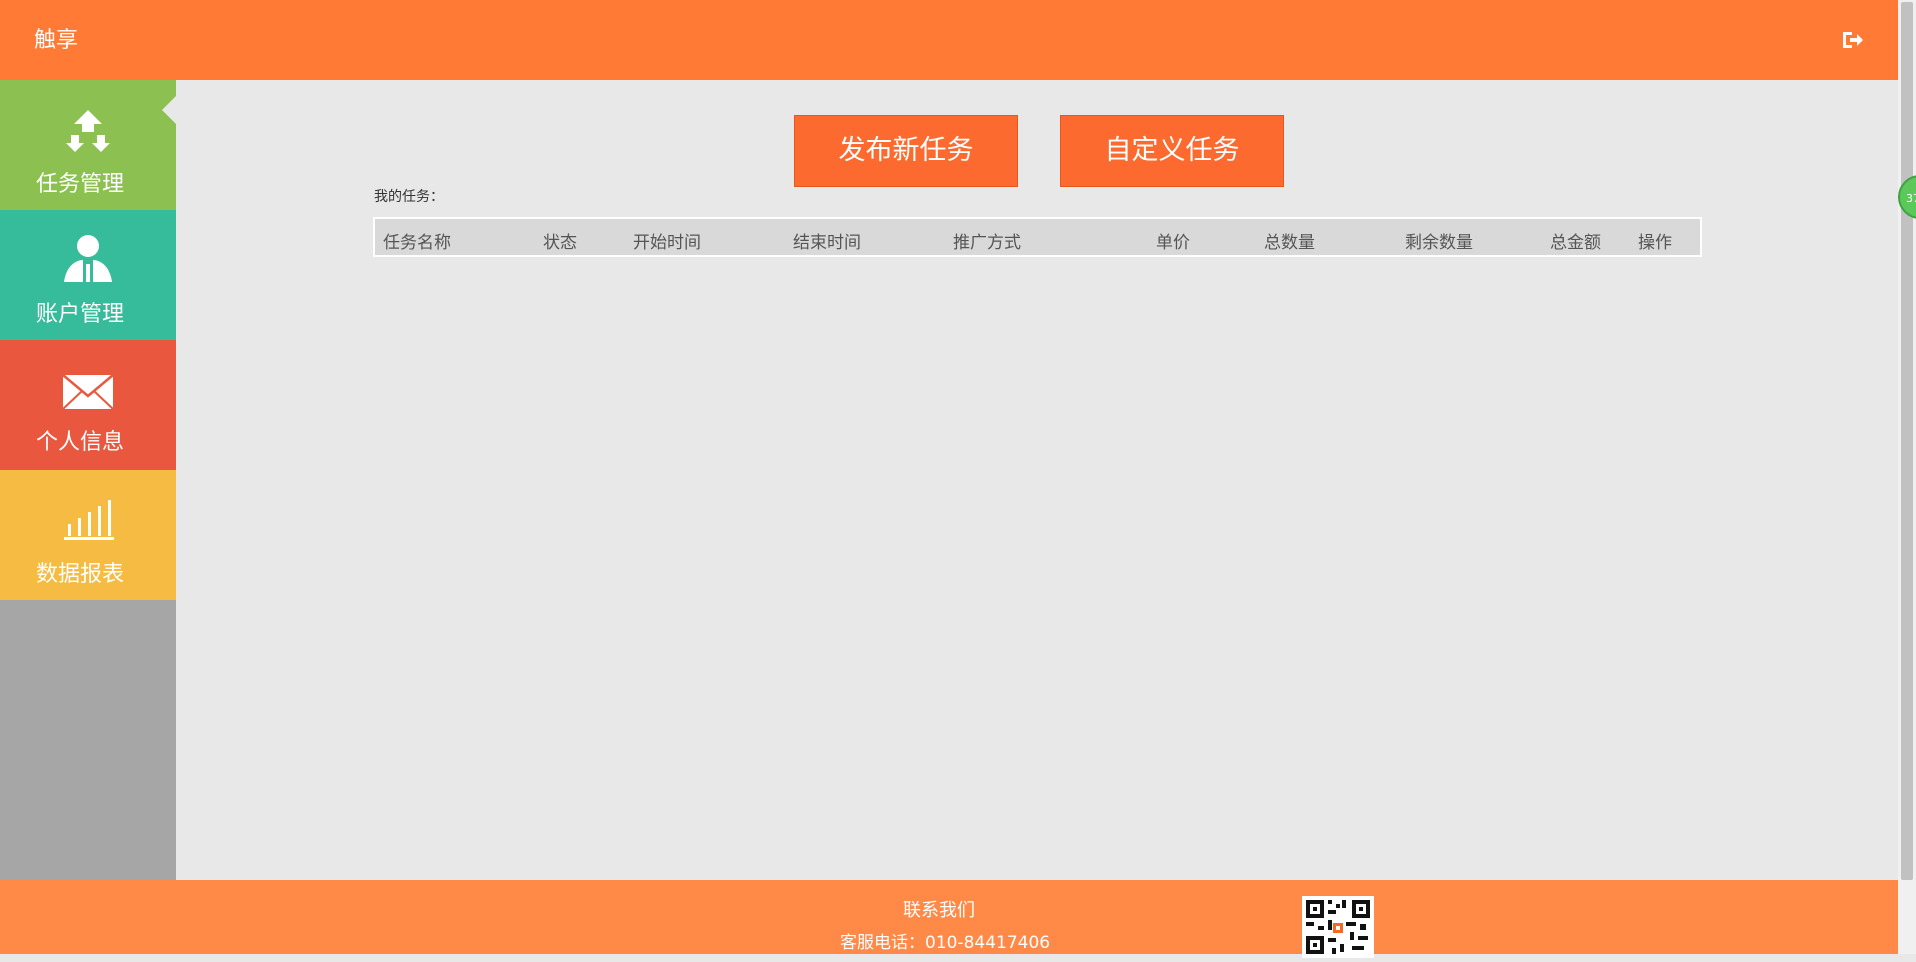 The image size is (1916, 962). What do you see at coordinates (88, 134) in the screenshot?
I see `arrows-exchange-icon` at bounding box center [88, 134].